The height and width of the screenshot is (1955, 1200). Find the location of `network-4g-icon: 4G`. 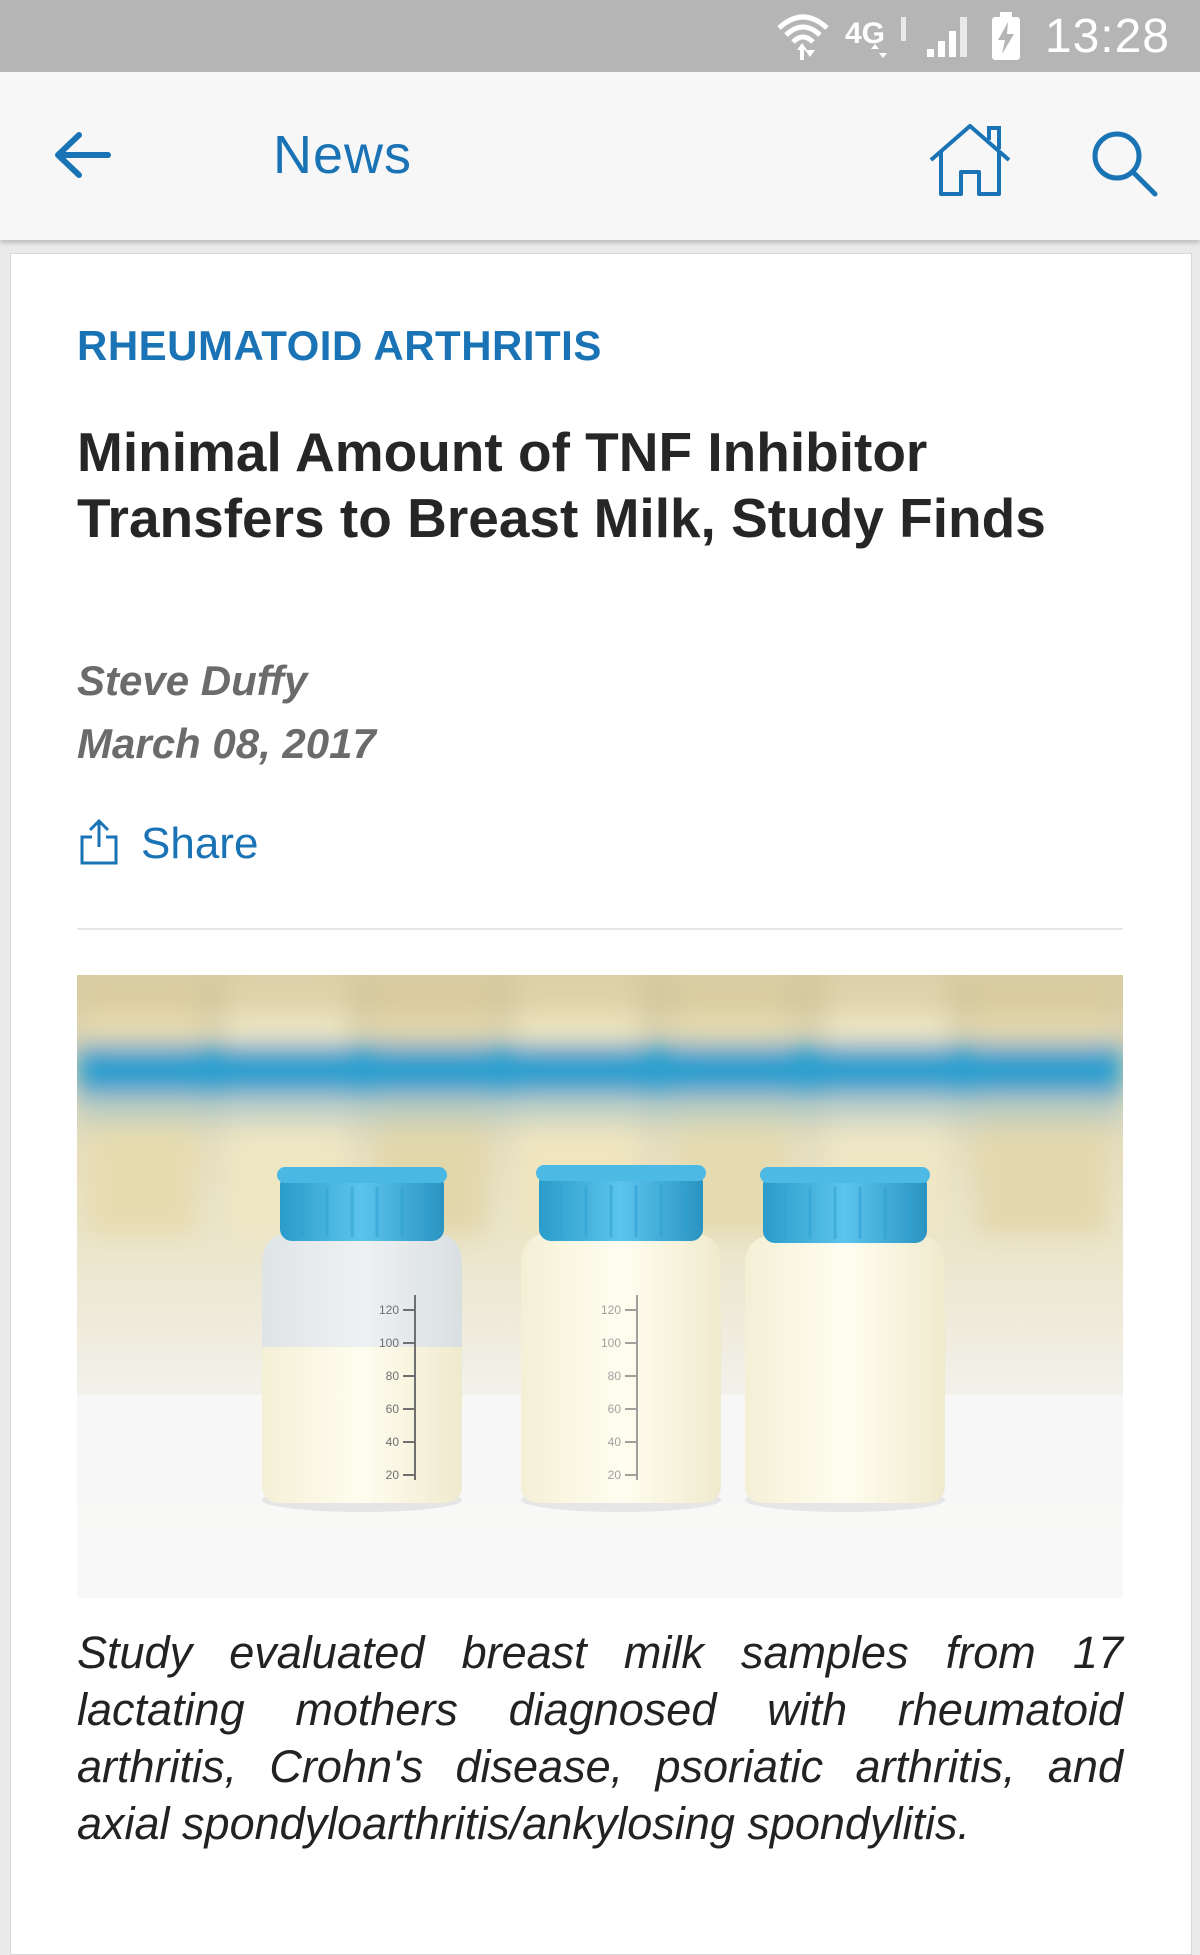

network-4g-icon: 4G is located at coordinates (878, 36).